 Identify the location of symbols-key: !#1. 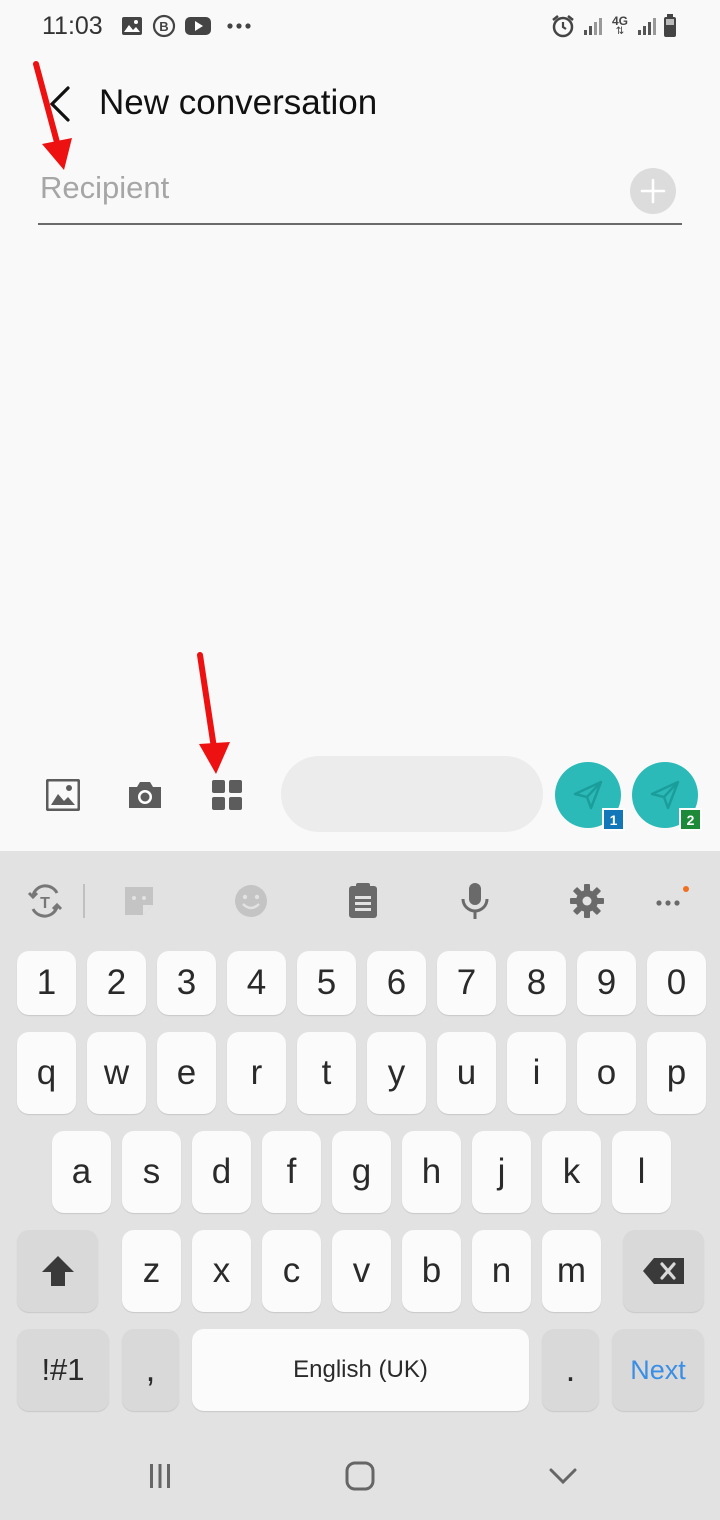
(63, 1370).